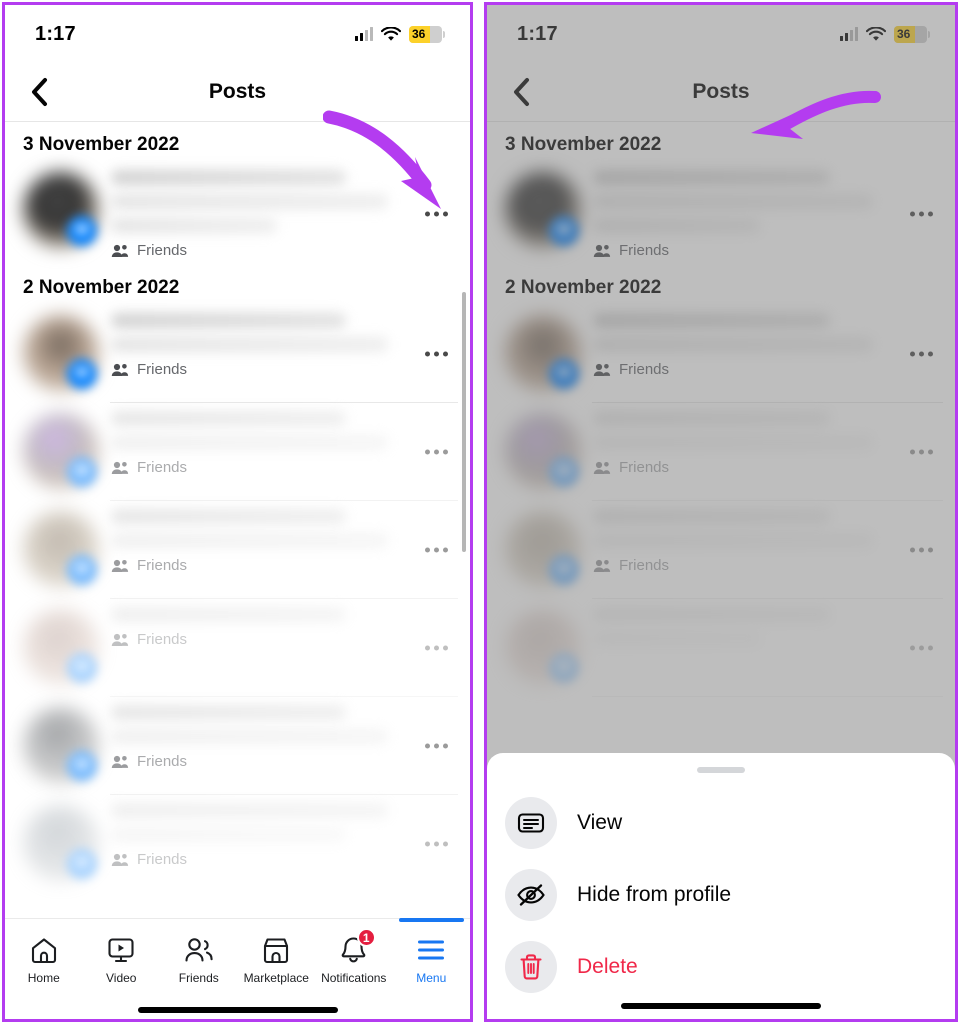  I want to click on sheet-drag-handle, so click(721, 770).